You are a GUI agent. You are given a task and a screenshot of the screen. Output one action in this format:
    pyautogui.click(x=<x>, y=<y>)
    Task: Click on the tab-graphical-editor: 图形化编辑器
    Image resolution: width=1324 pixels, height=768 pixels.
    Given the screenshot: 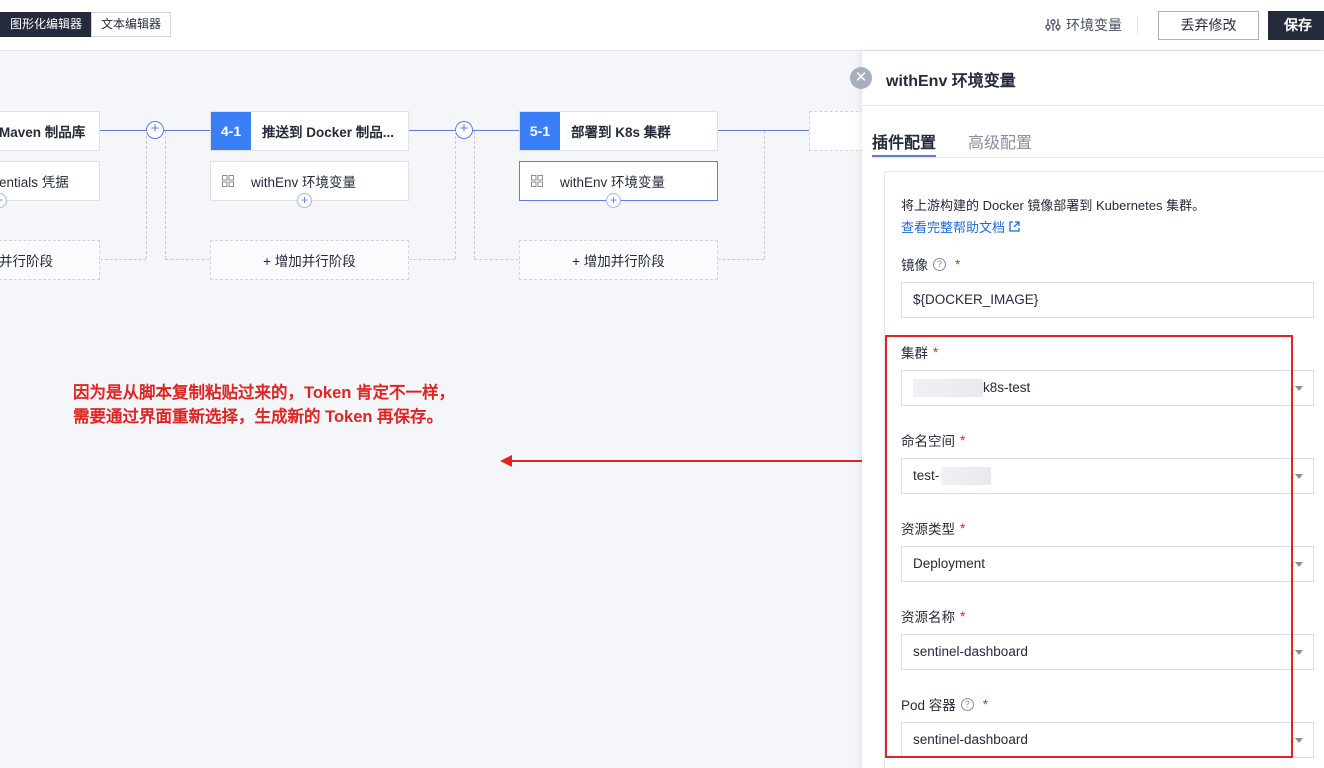 What is the action you would take?
    pyautogui.click(x=46, y=24)
    